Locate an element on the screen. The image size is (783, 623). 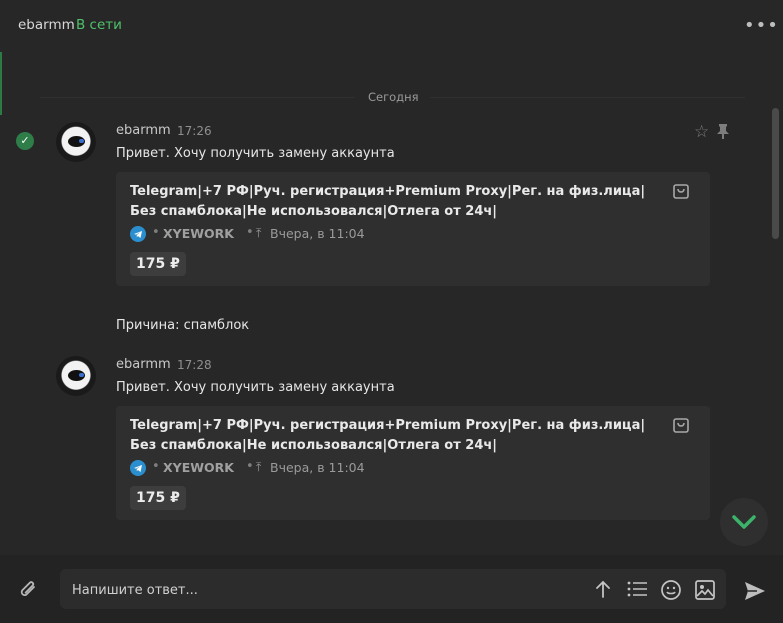
chevron-down-icon is located at coordinates (744, 522).